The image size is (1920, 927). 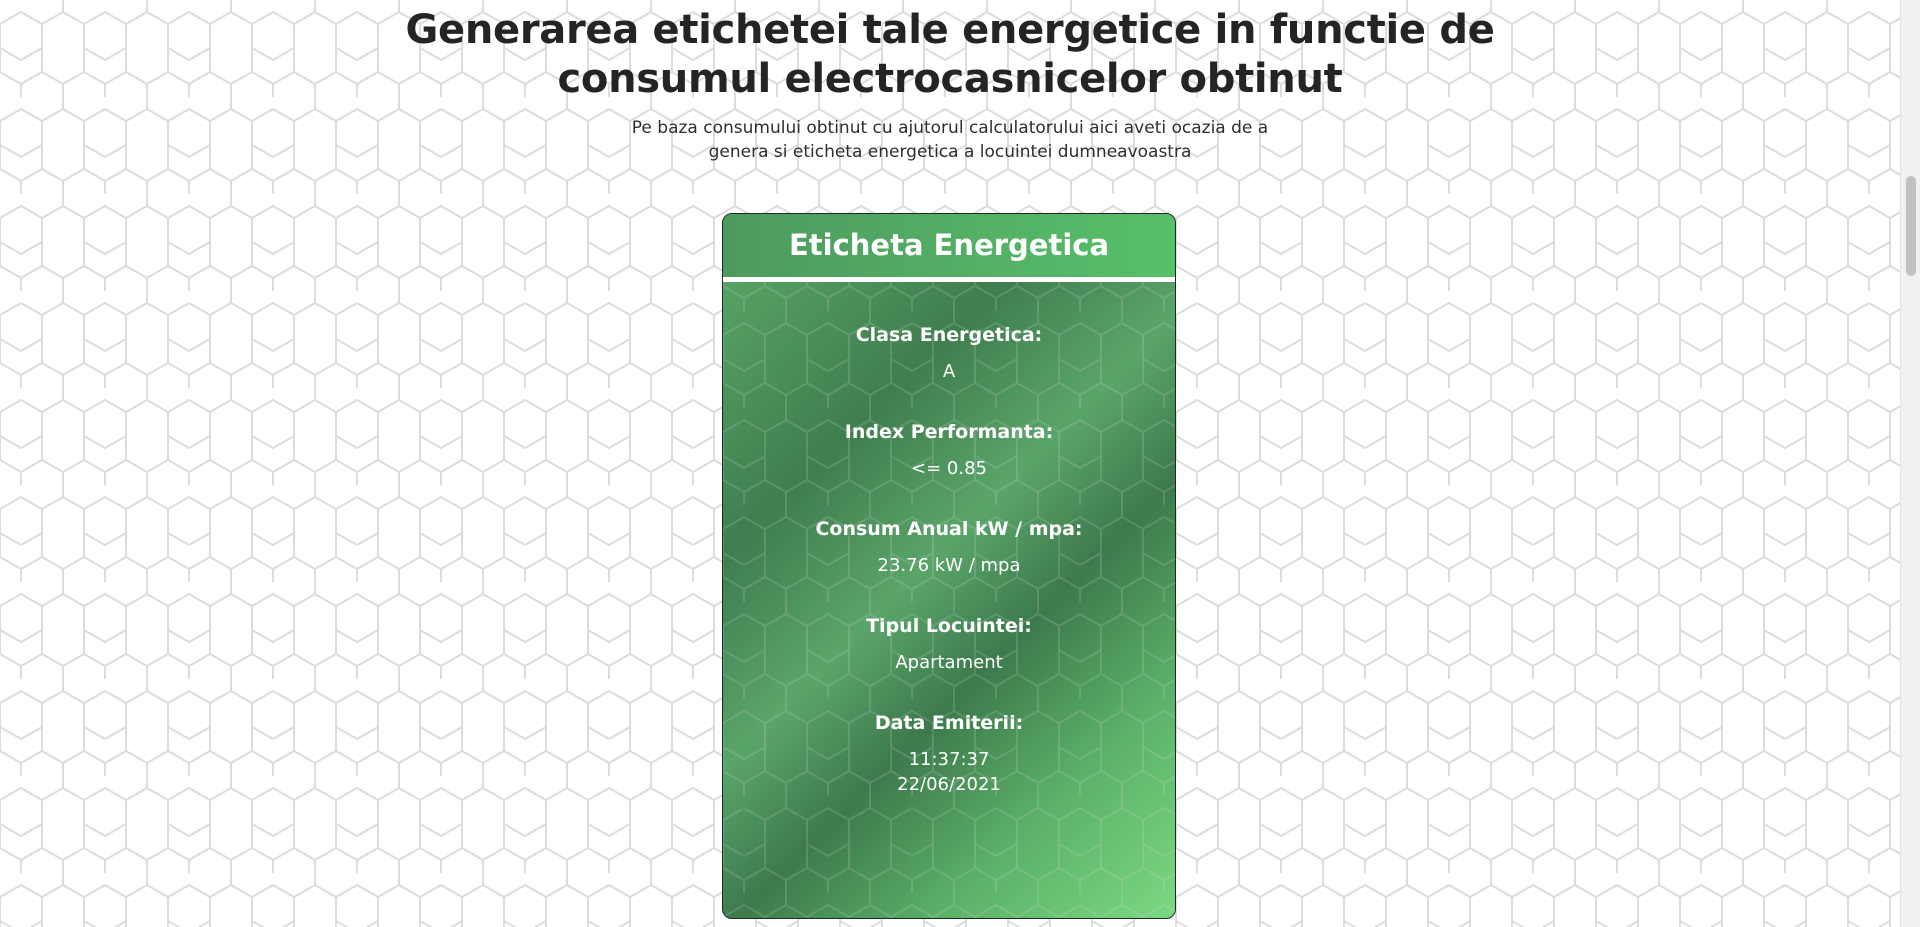 What do you see at coordinates (949, 772) in the screenshot?
I see `field-value: 11:37:37 22/06/2021` at bounding box center [949, 772].